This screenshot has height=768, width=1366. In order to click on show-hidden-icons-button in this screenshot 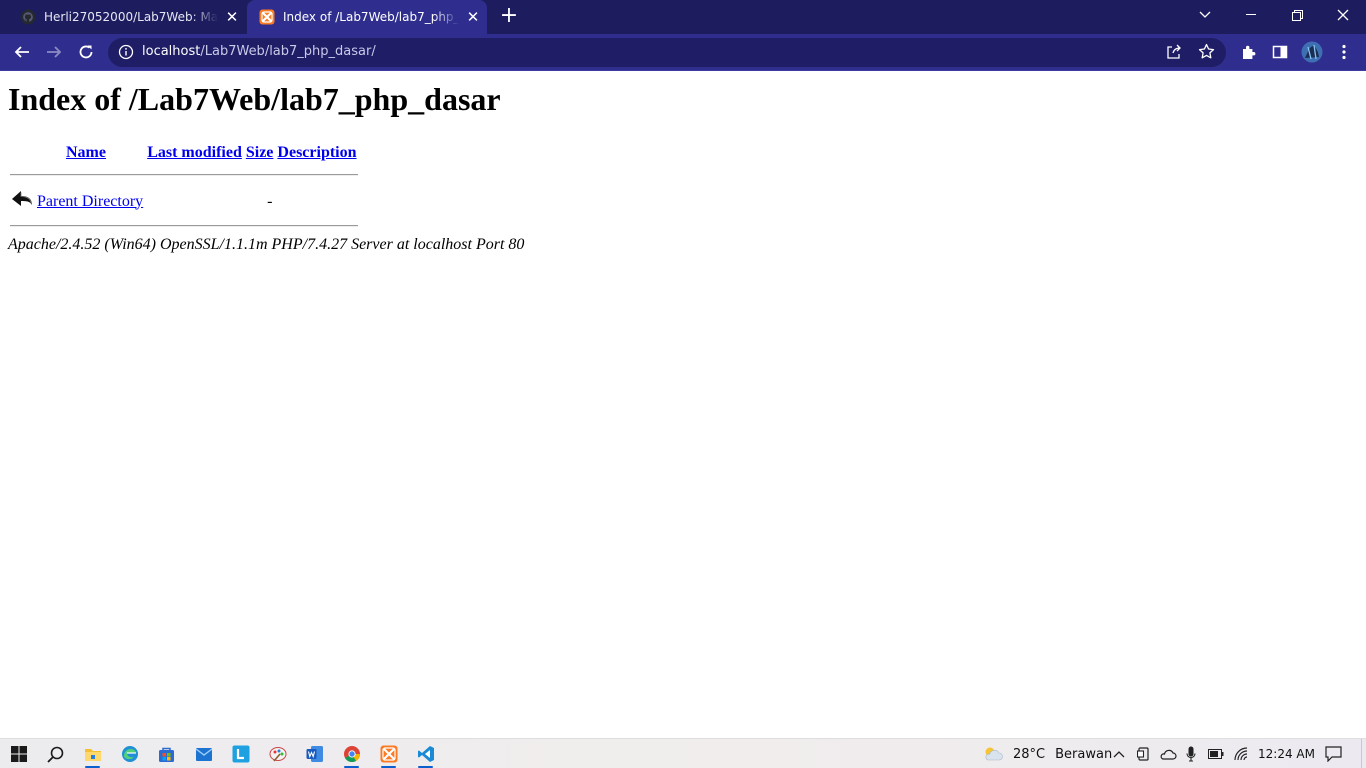, I will do `click(1119, 753)`.